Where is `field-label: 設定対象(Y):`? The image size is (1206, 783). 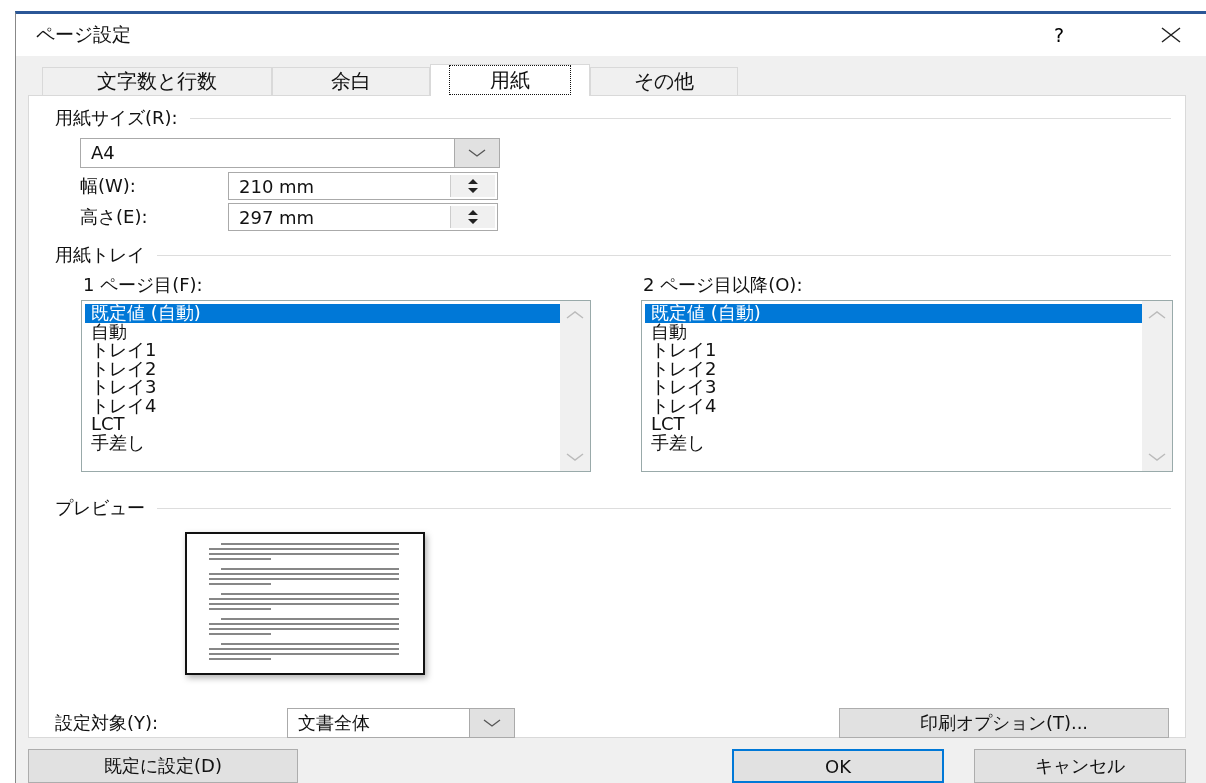 field-label: 設定対象(Y): is located at coordinates (107, 723).